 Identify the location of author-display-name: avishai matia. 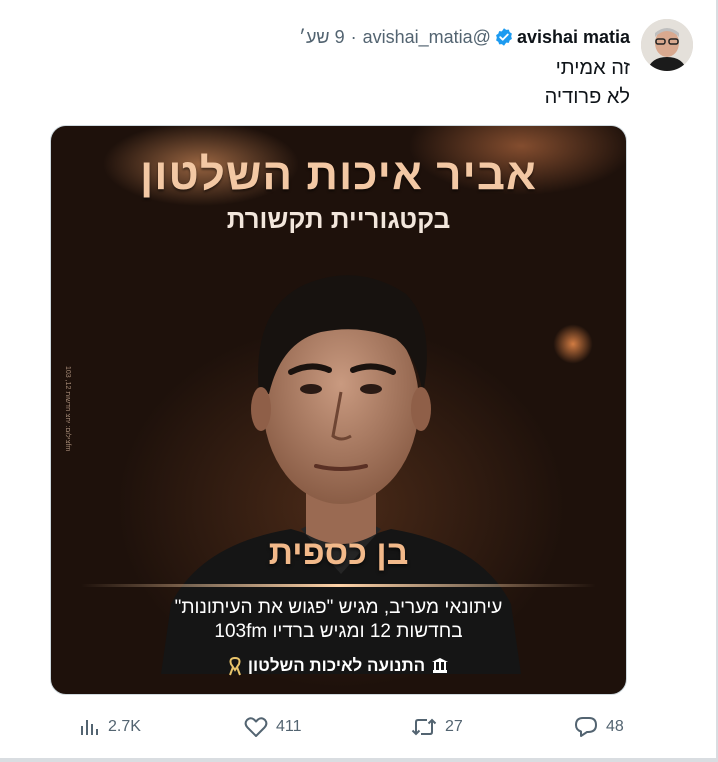
(573, 37).